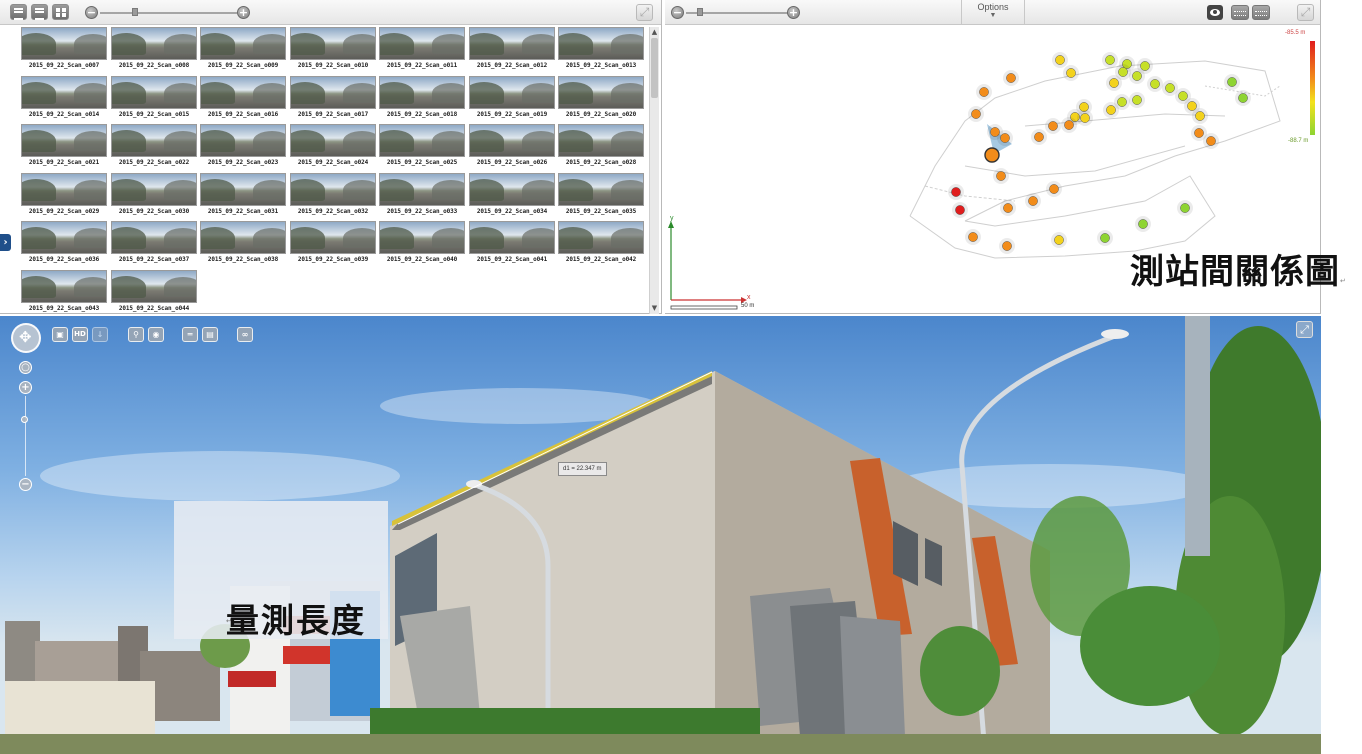 The height and width of the screenshot is (754, 1362). What do you see at coordinates (601, 98) in the screenshot?
I see `scan-thumbnail: 2015_09_22_Scan_o020` at bounding box center [601, 98].